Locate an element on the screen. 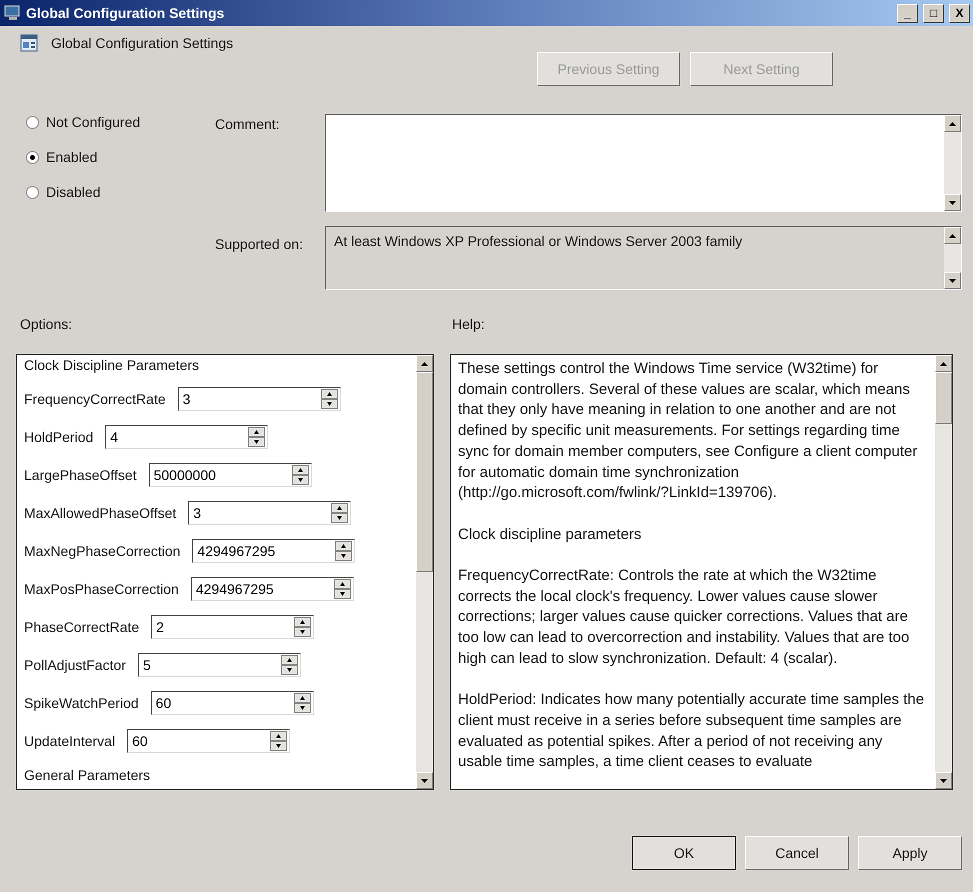  option-label: PhaseCorrectRate is located at coordinates (82, 627).